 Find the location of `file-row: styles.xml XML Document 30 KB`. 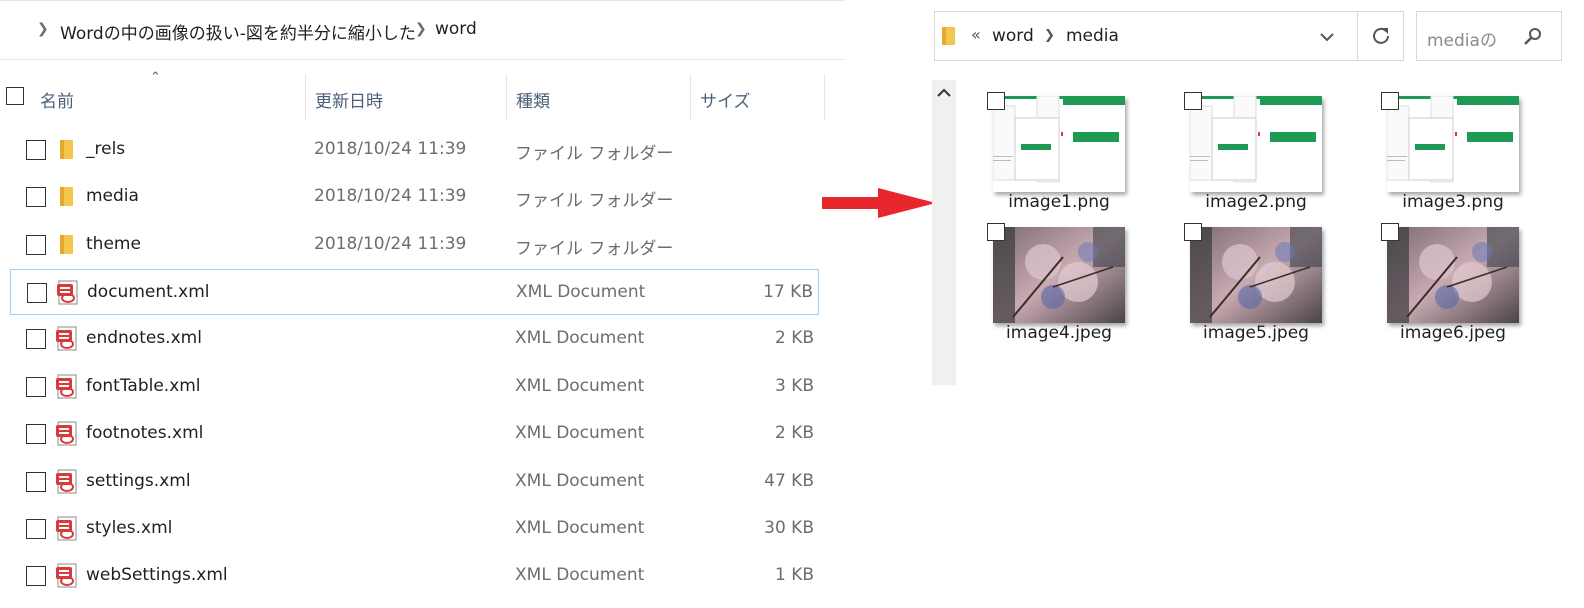

file-row: styles.xml XML Document 30 KB is located at coordinates (414, 529).